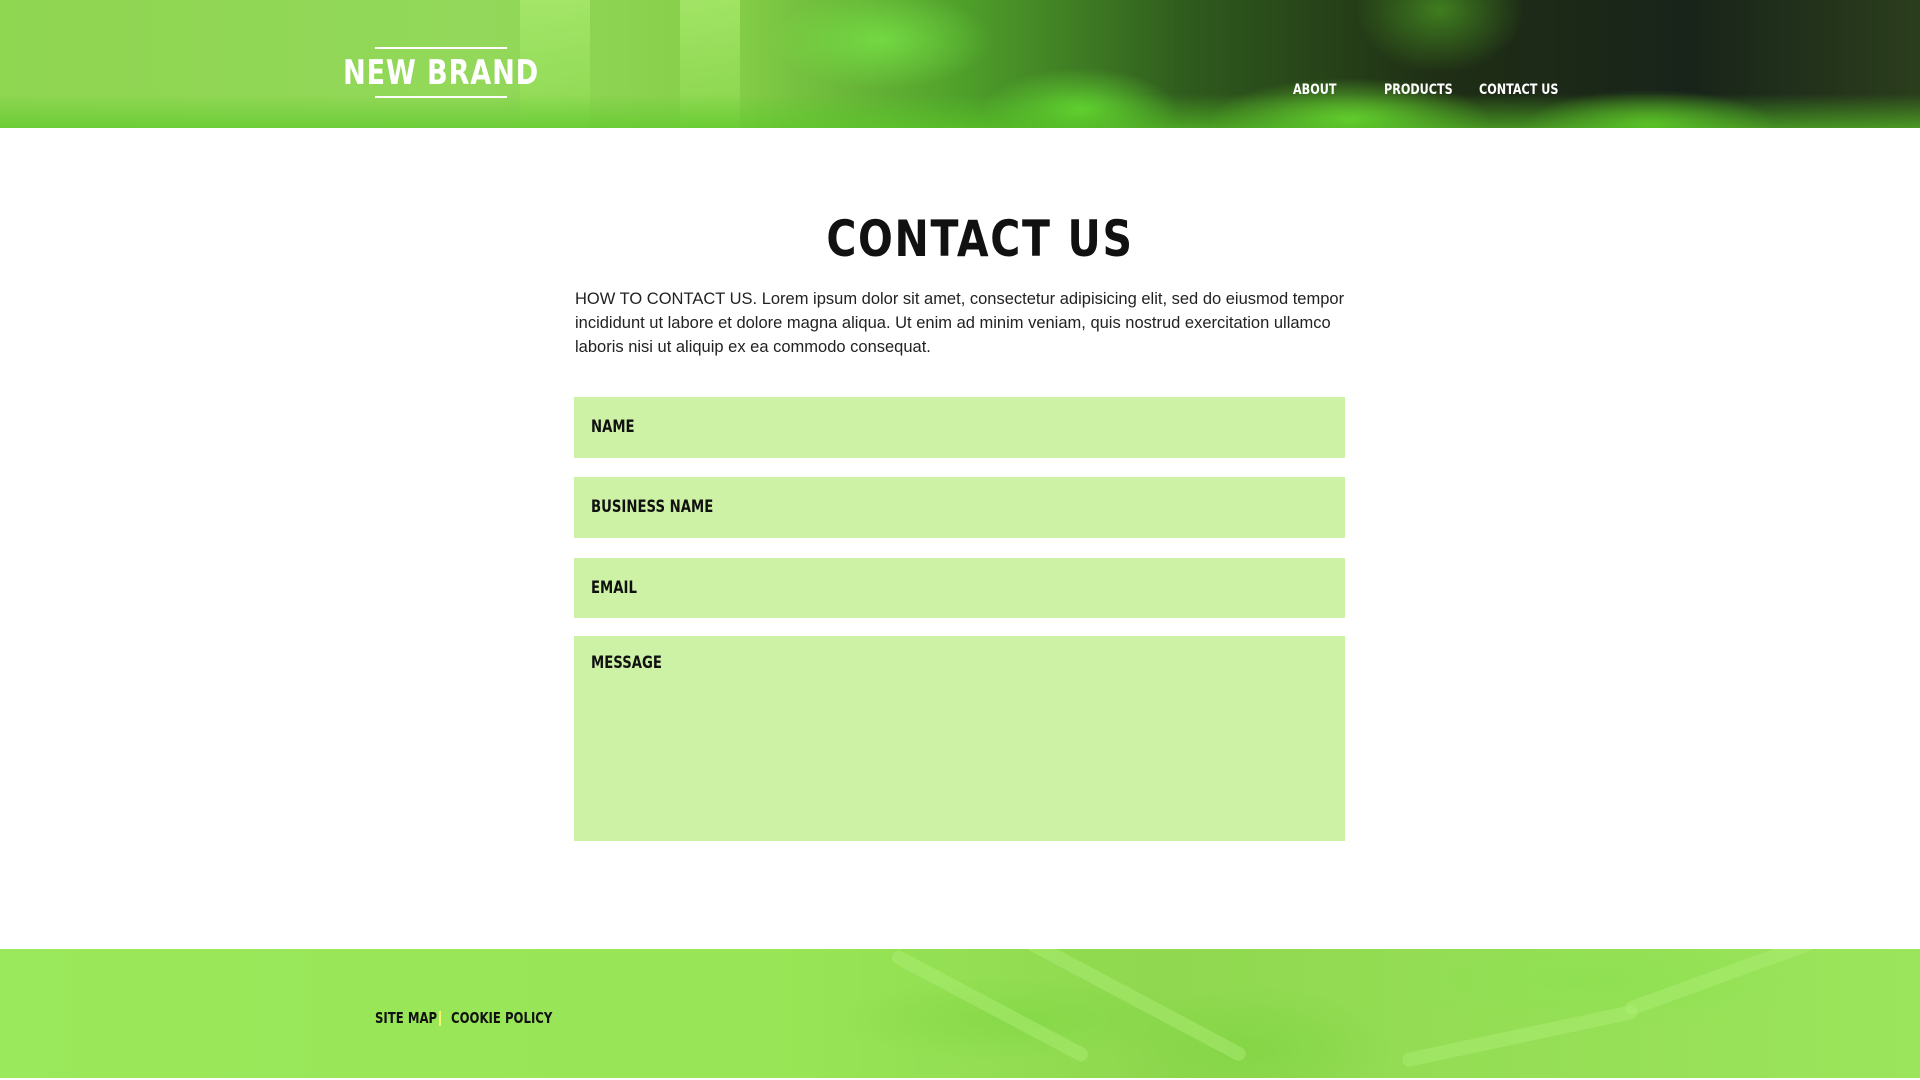 The height and width of the screenshot is (1080, 1920). Describe the element at coordinates (613, 427) in the screenshot. I see `name-field-placeholder: NAME` at that location.